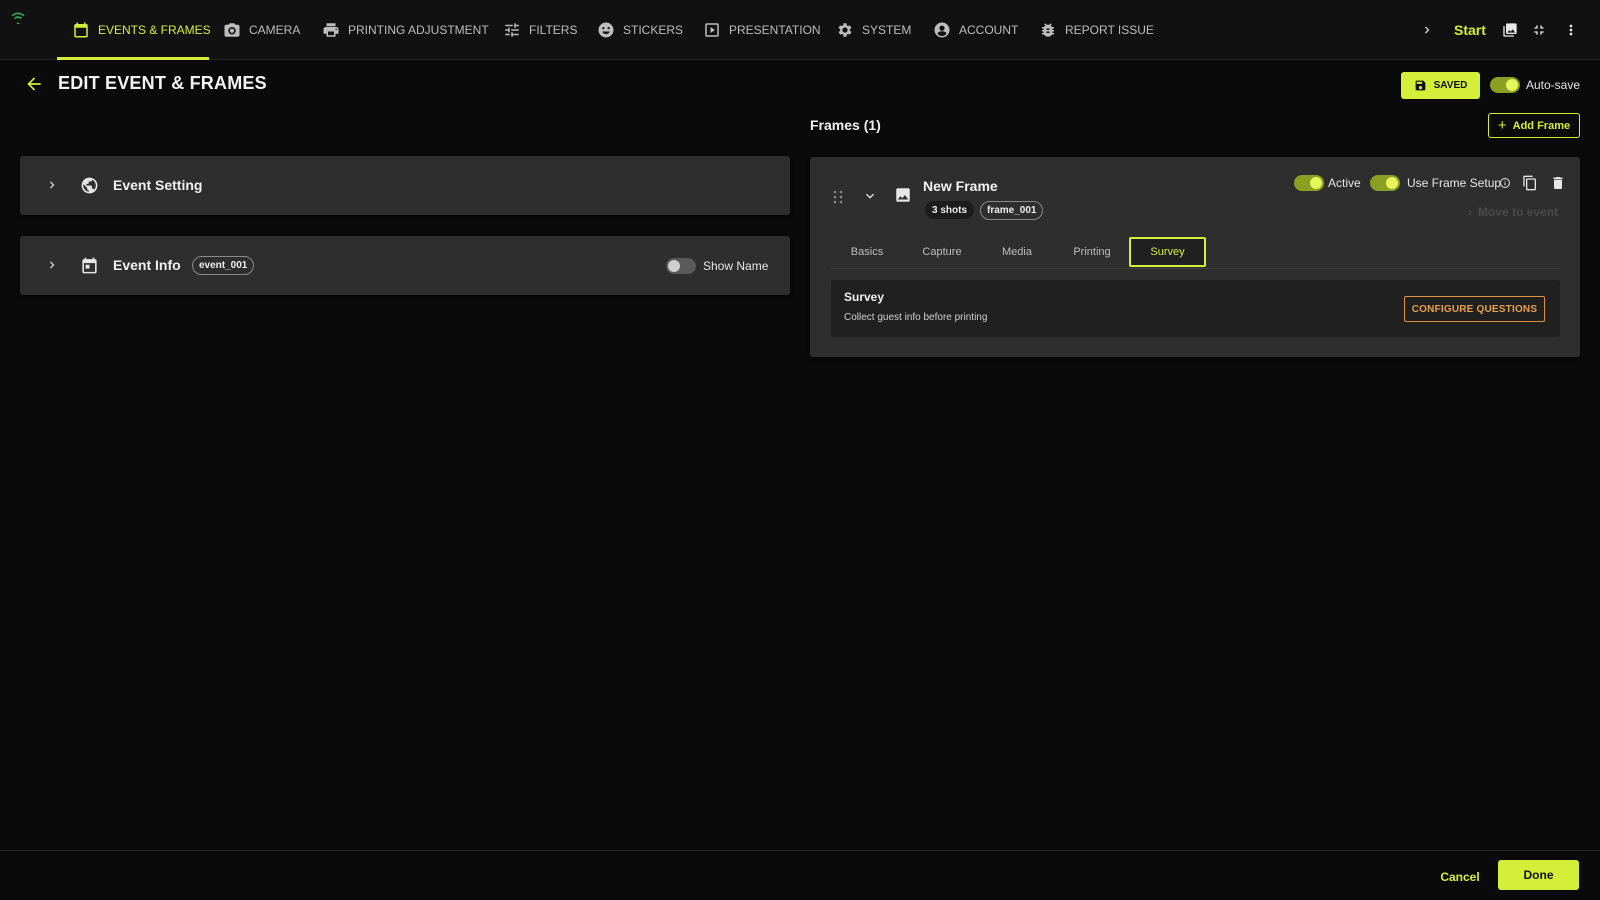 Image resolution: width=1600 pixels, height=900 pixels. I want to click on nav-stickers: STICKERS, so click(640, 30).